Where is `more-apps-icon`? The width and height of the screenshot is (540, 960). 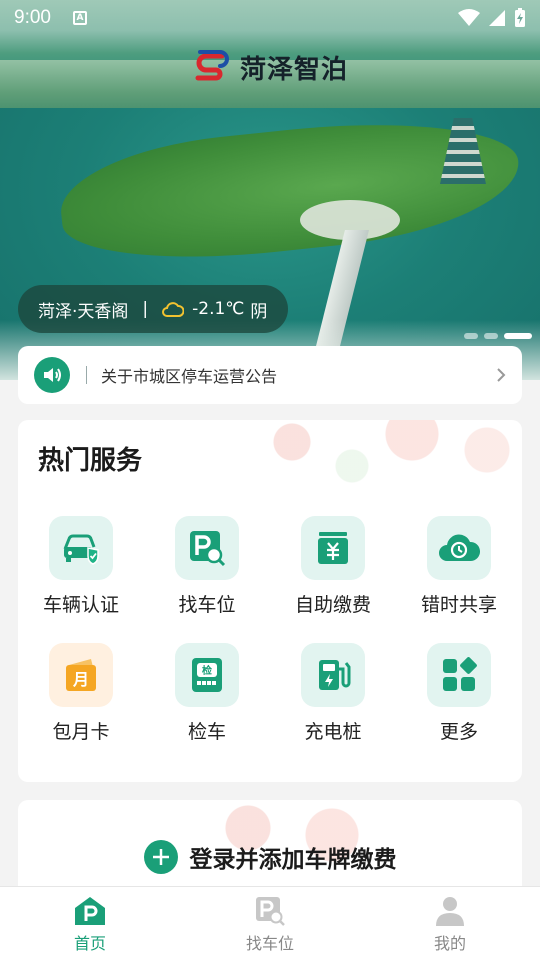 more-apps-icon is located at coordinates (459, 675).